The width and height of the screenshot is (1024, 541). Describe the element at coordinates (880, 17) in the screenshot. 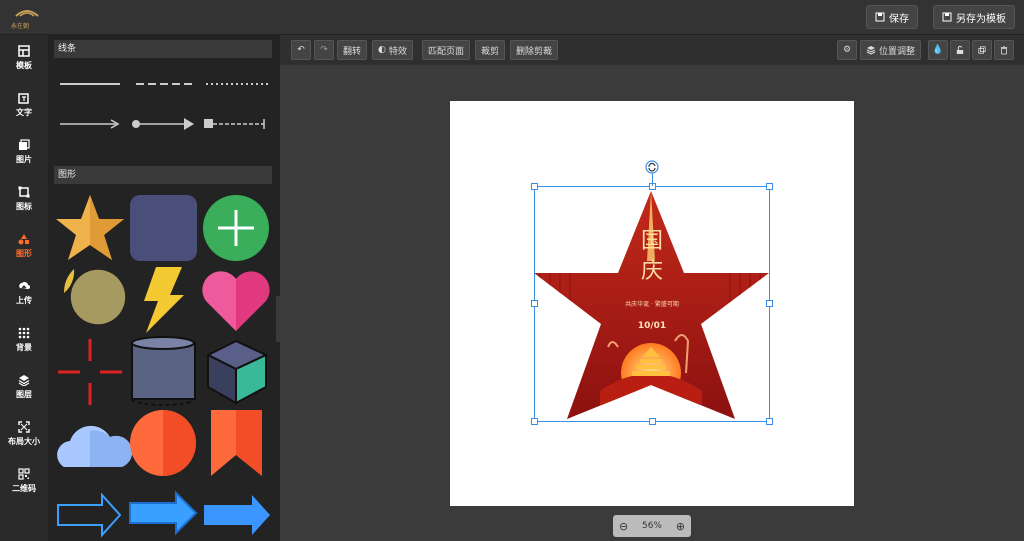

I see `save-icon` at that location.